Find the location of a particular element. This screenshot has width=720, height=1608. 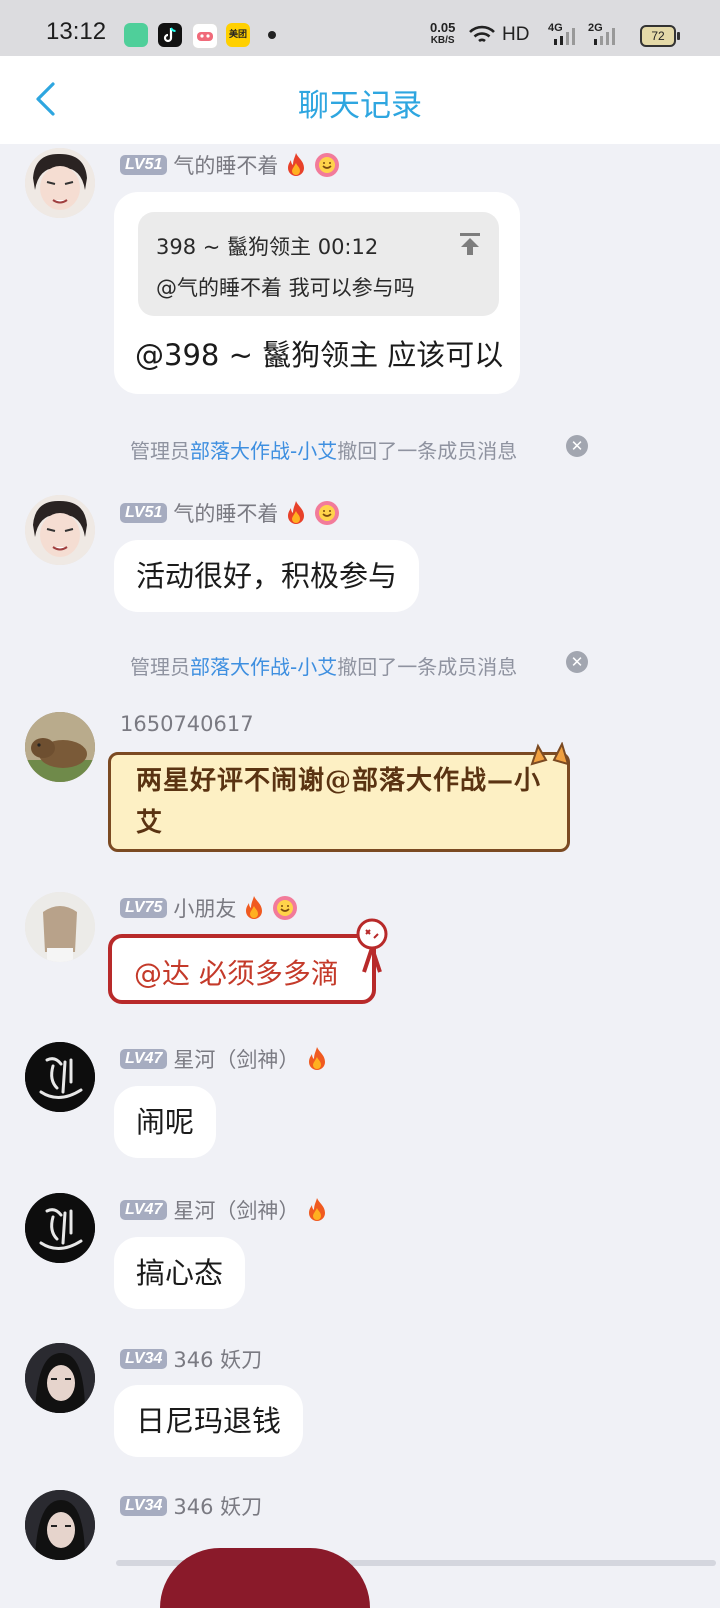

net-speed-unit: KB/S is located at coordinates (442, 40).